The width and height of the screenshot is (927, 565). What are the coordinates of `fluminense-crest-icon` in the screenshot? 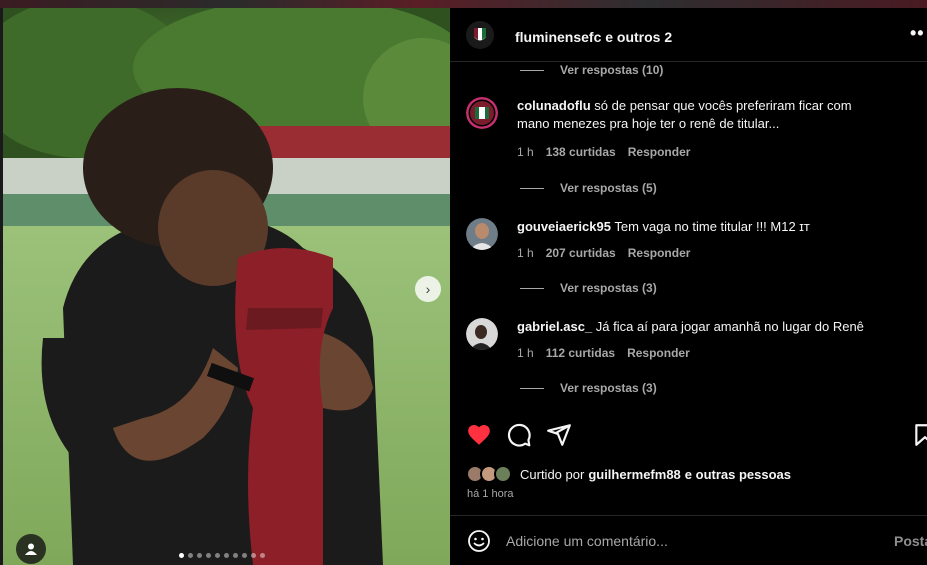 It's located at (480, 35).